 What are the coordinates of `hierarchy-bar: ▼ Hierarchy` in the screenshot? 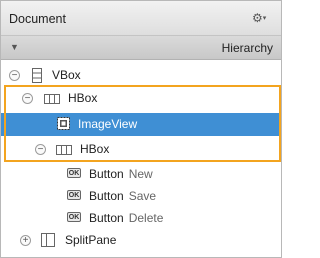 It's located at (141, 48).